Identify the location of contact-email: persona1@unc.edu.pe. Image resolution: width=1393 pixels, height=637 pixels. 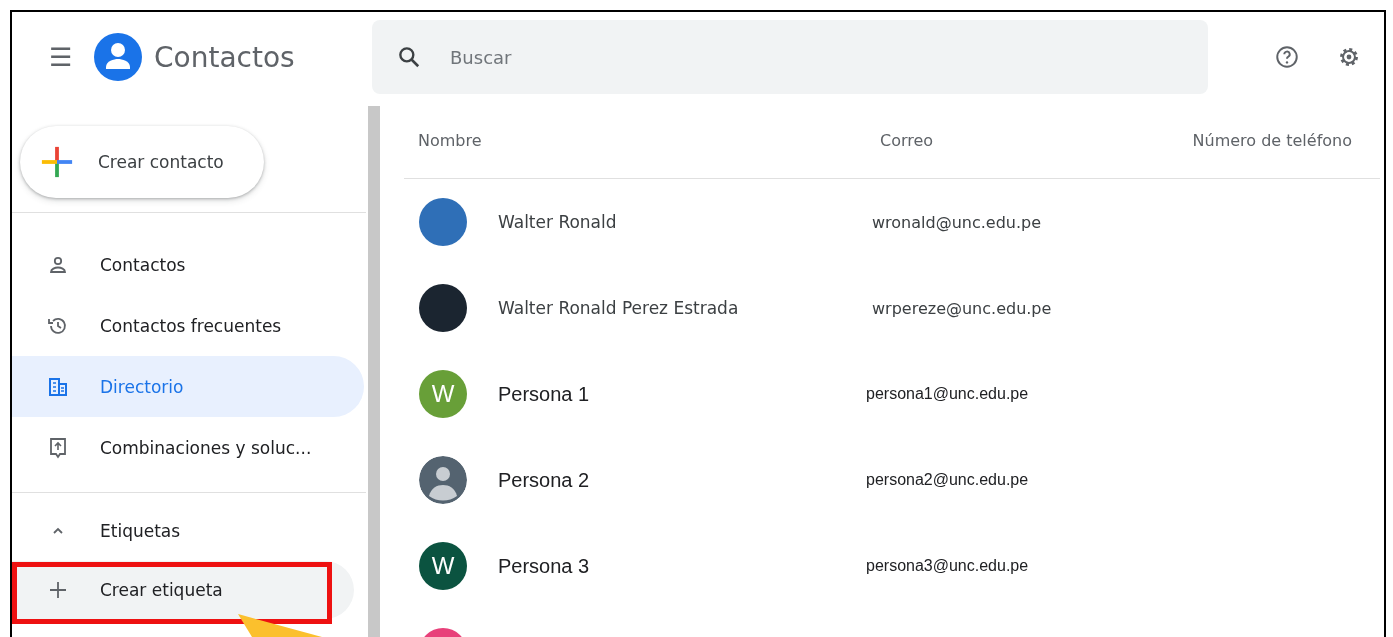
(947, 394).